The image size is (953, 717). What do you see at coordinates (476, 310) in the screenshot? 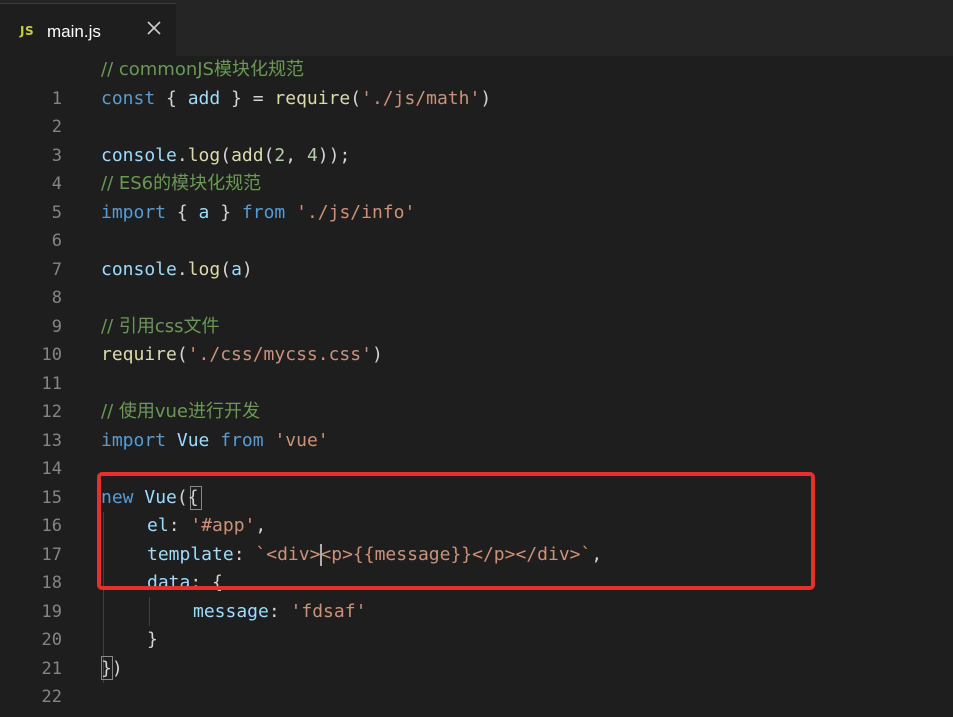
I see `code-line: 9` at bounding box center [476, 310].